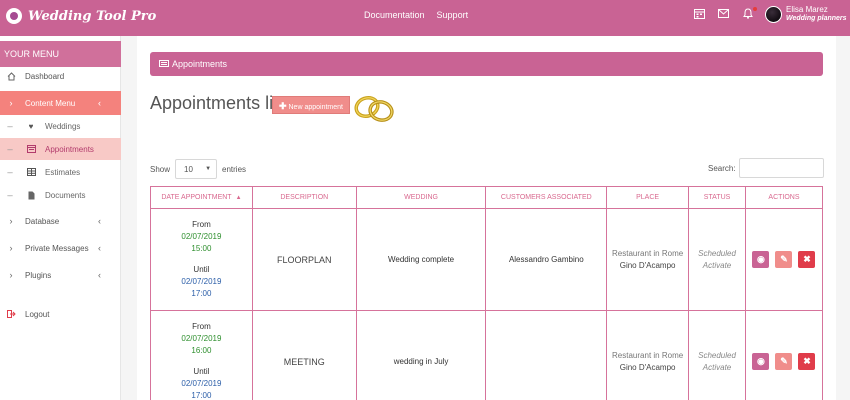 The height and width of the screenshot is (400, 850). Describe the element at coordinates (717, 197) in the screenshot. I see `column-header-status: STATUS` at that location.